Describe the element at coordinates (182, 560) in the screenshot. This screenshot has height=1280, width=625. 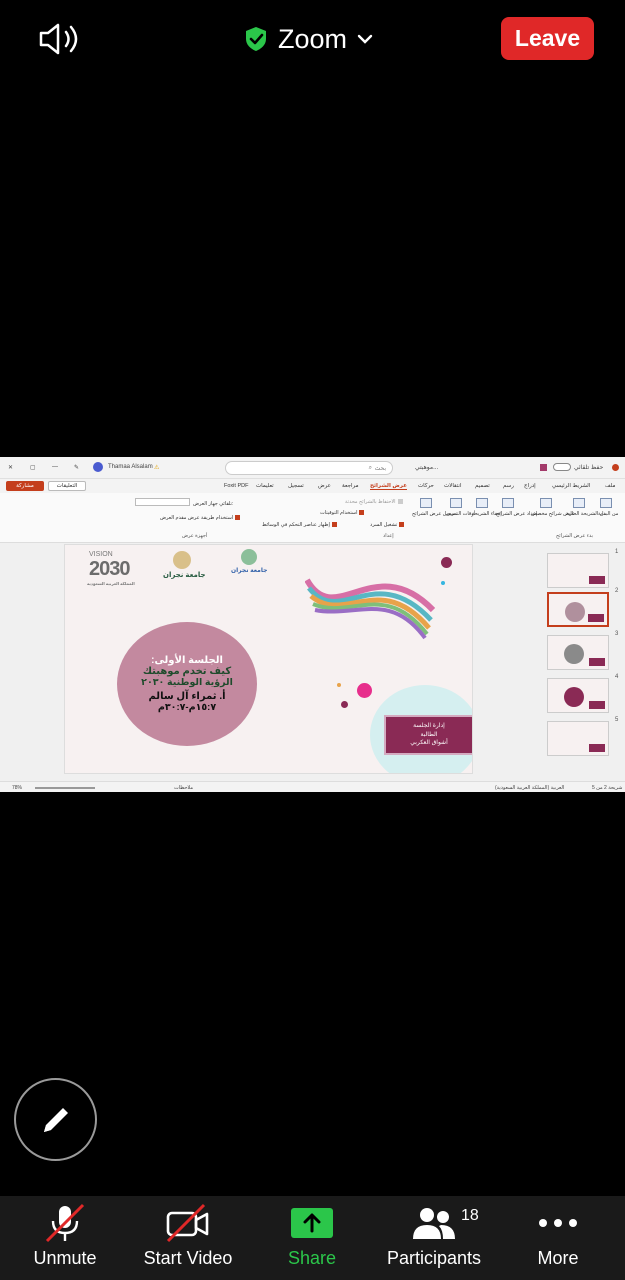
I see `najran-emblem` at that location.